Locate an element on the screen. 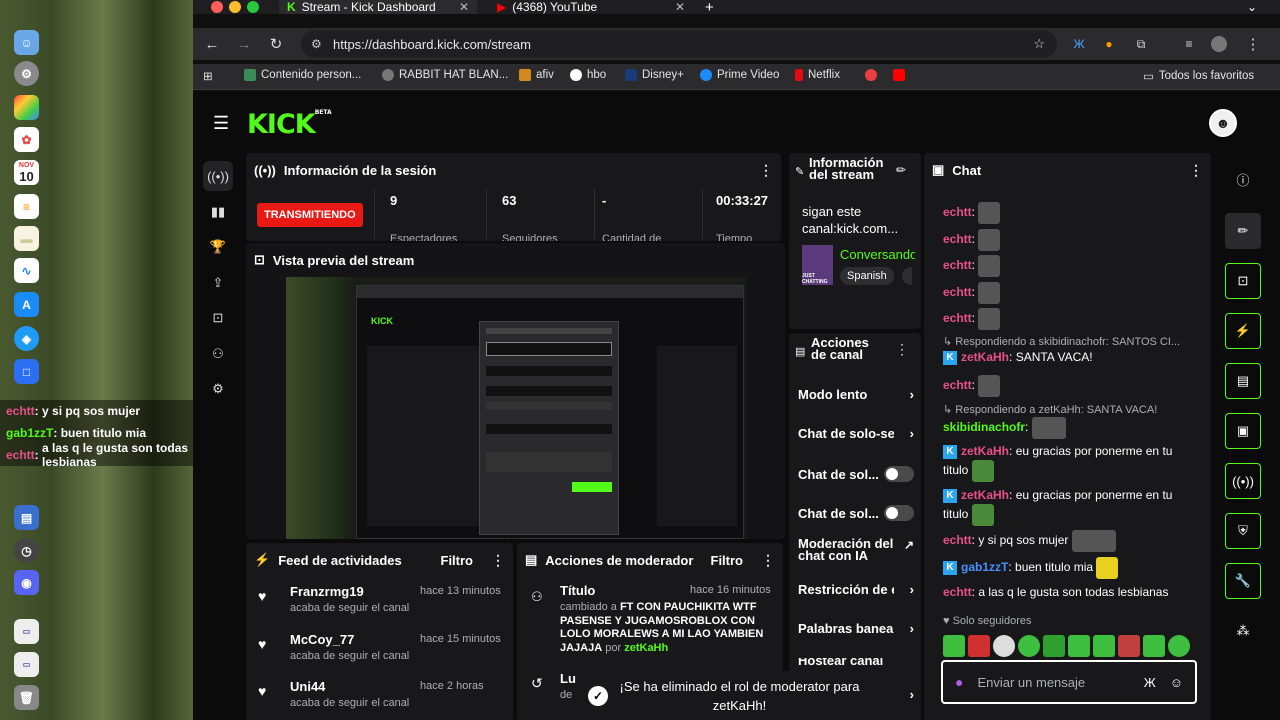 This screenshot has height=720, width=1280. tab-kick-dashboard: K Stream - Kick Dashboard ✕ is located at coordinates (378, 7).